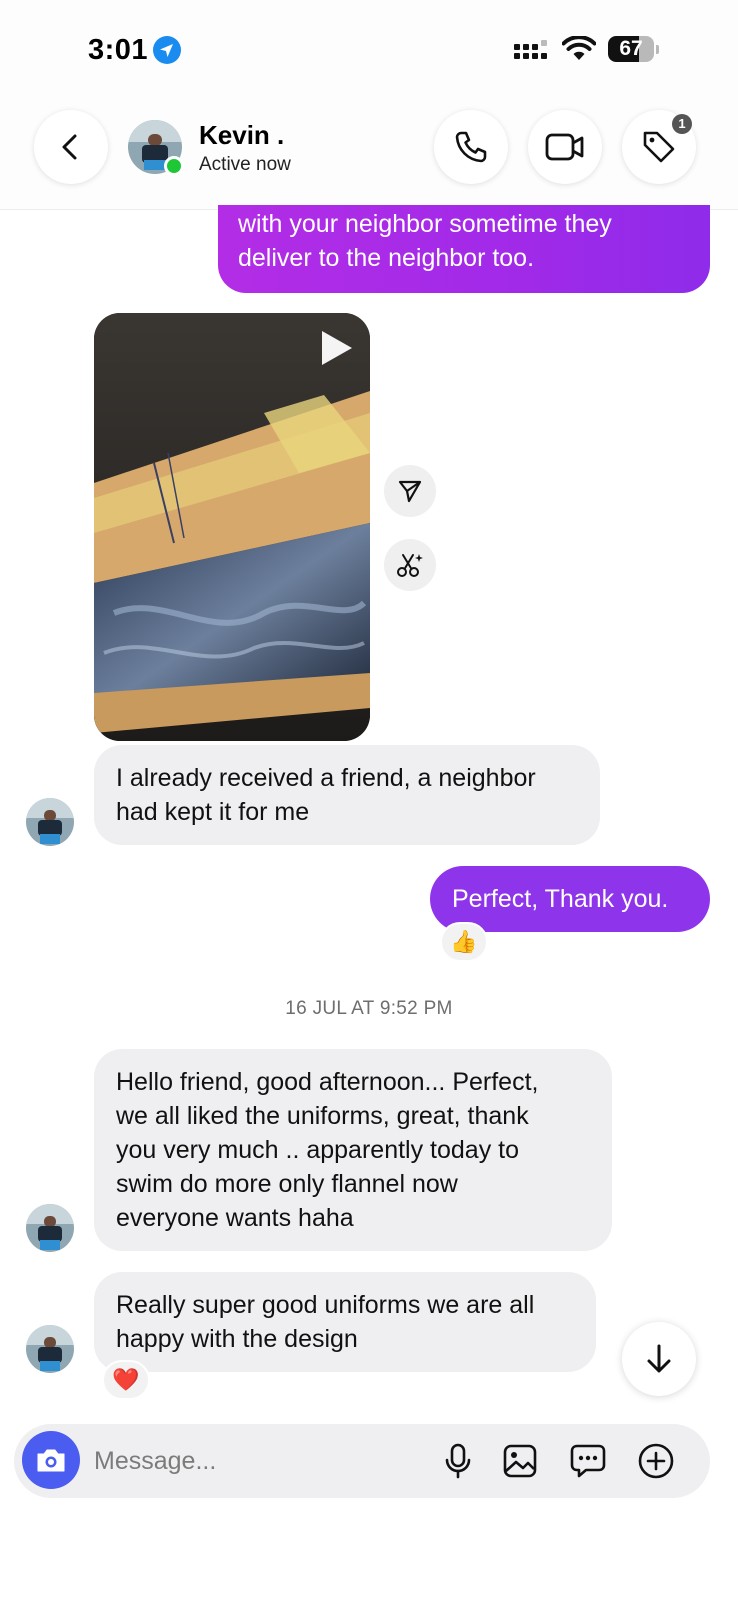  What do you see at coordinates (560, 899) in the screenshot?
I see `message-text: Perfect, Thank you.` at bounding box center [560, 899].